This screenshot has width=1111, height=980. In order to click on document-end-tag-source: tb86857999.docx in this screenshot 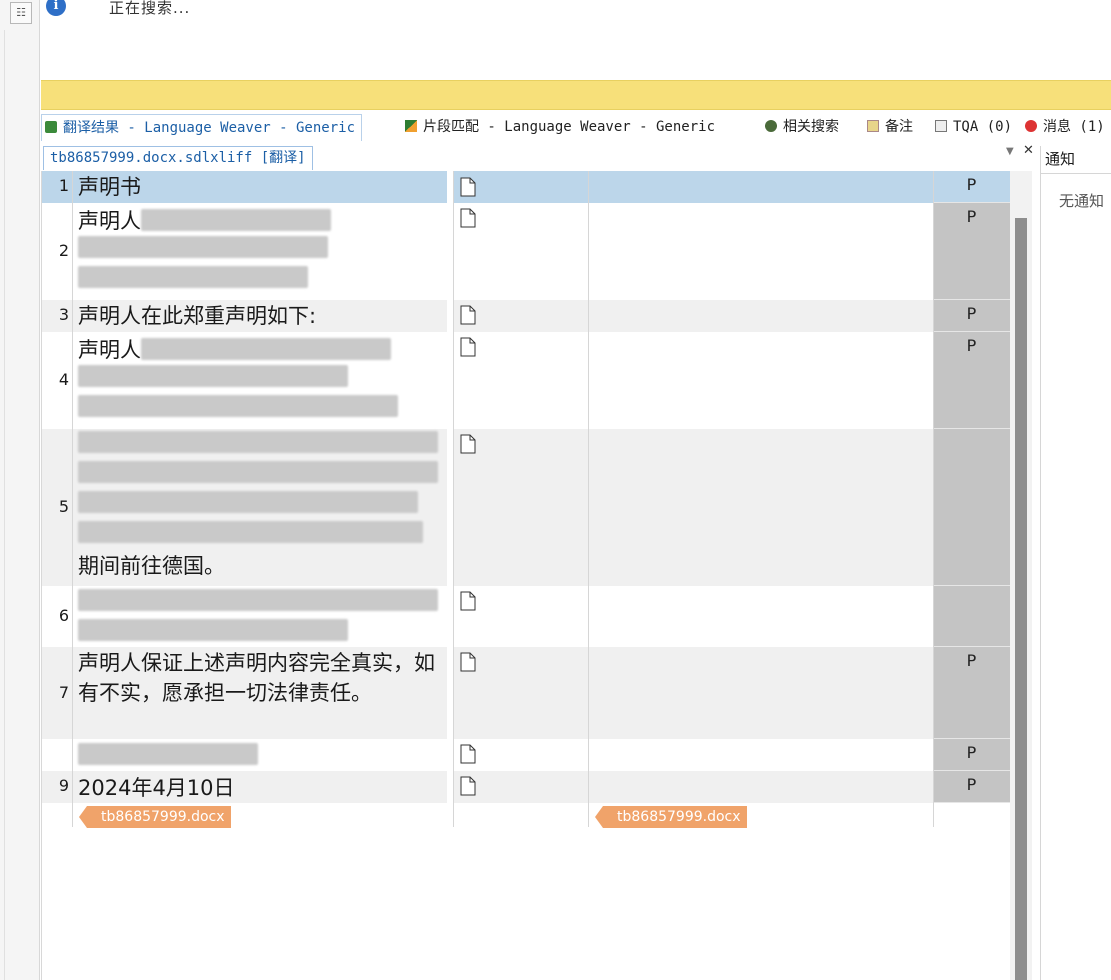, I will do `click(155, 817)`.